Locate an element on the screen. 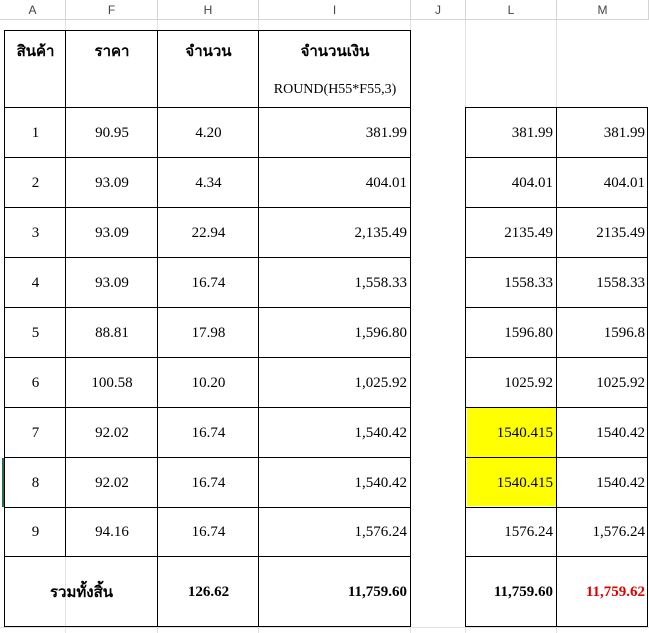  column-header-j: J is located at coordinates (438, 10).